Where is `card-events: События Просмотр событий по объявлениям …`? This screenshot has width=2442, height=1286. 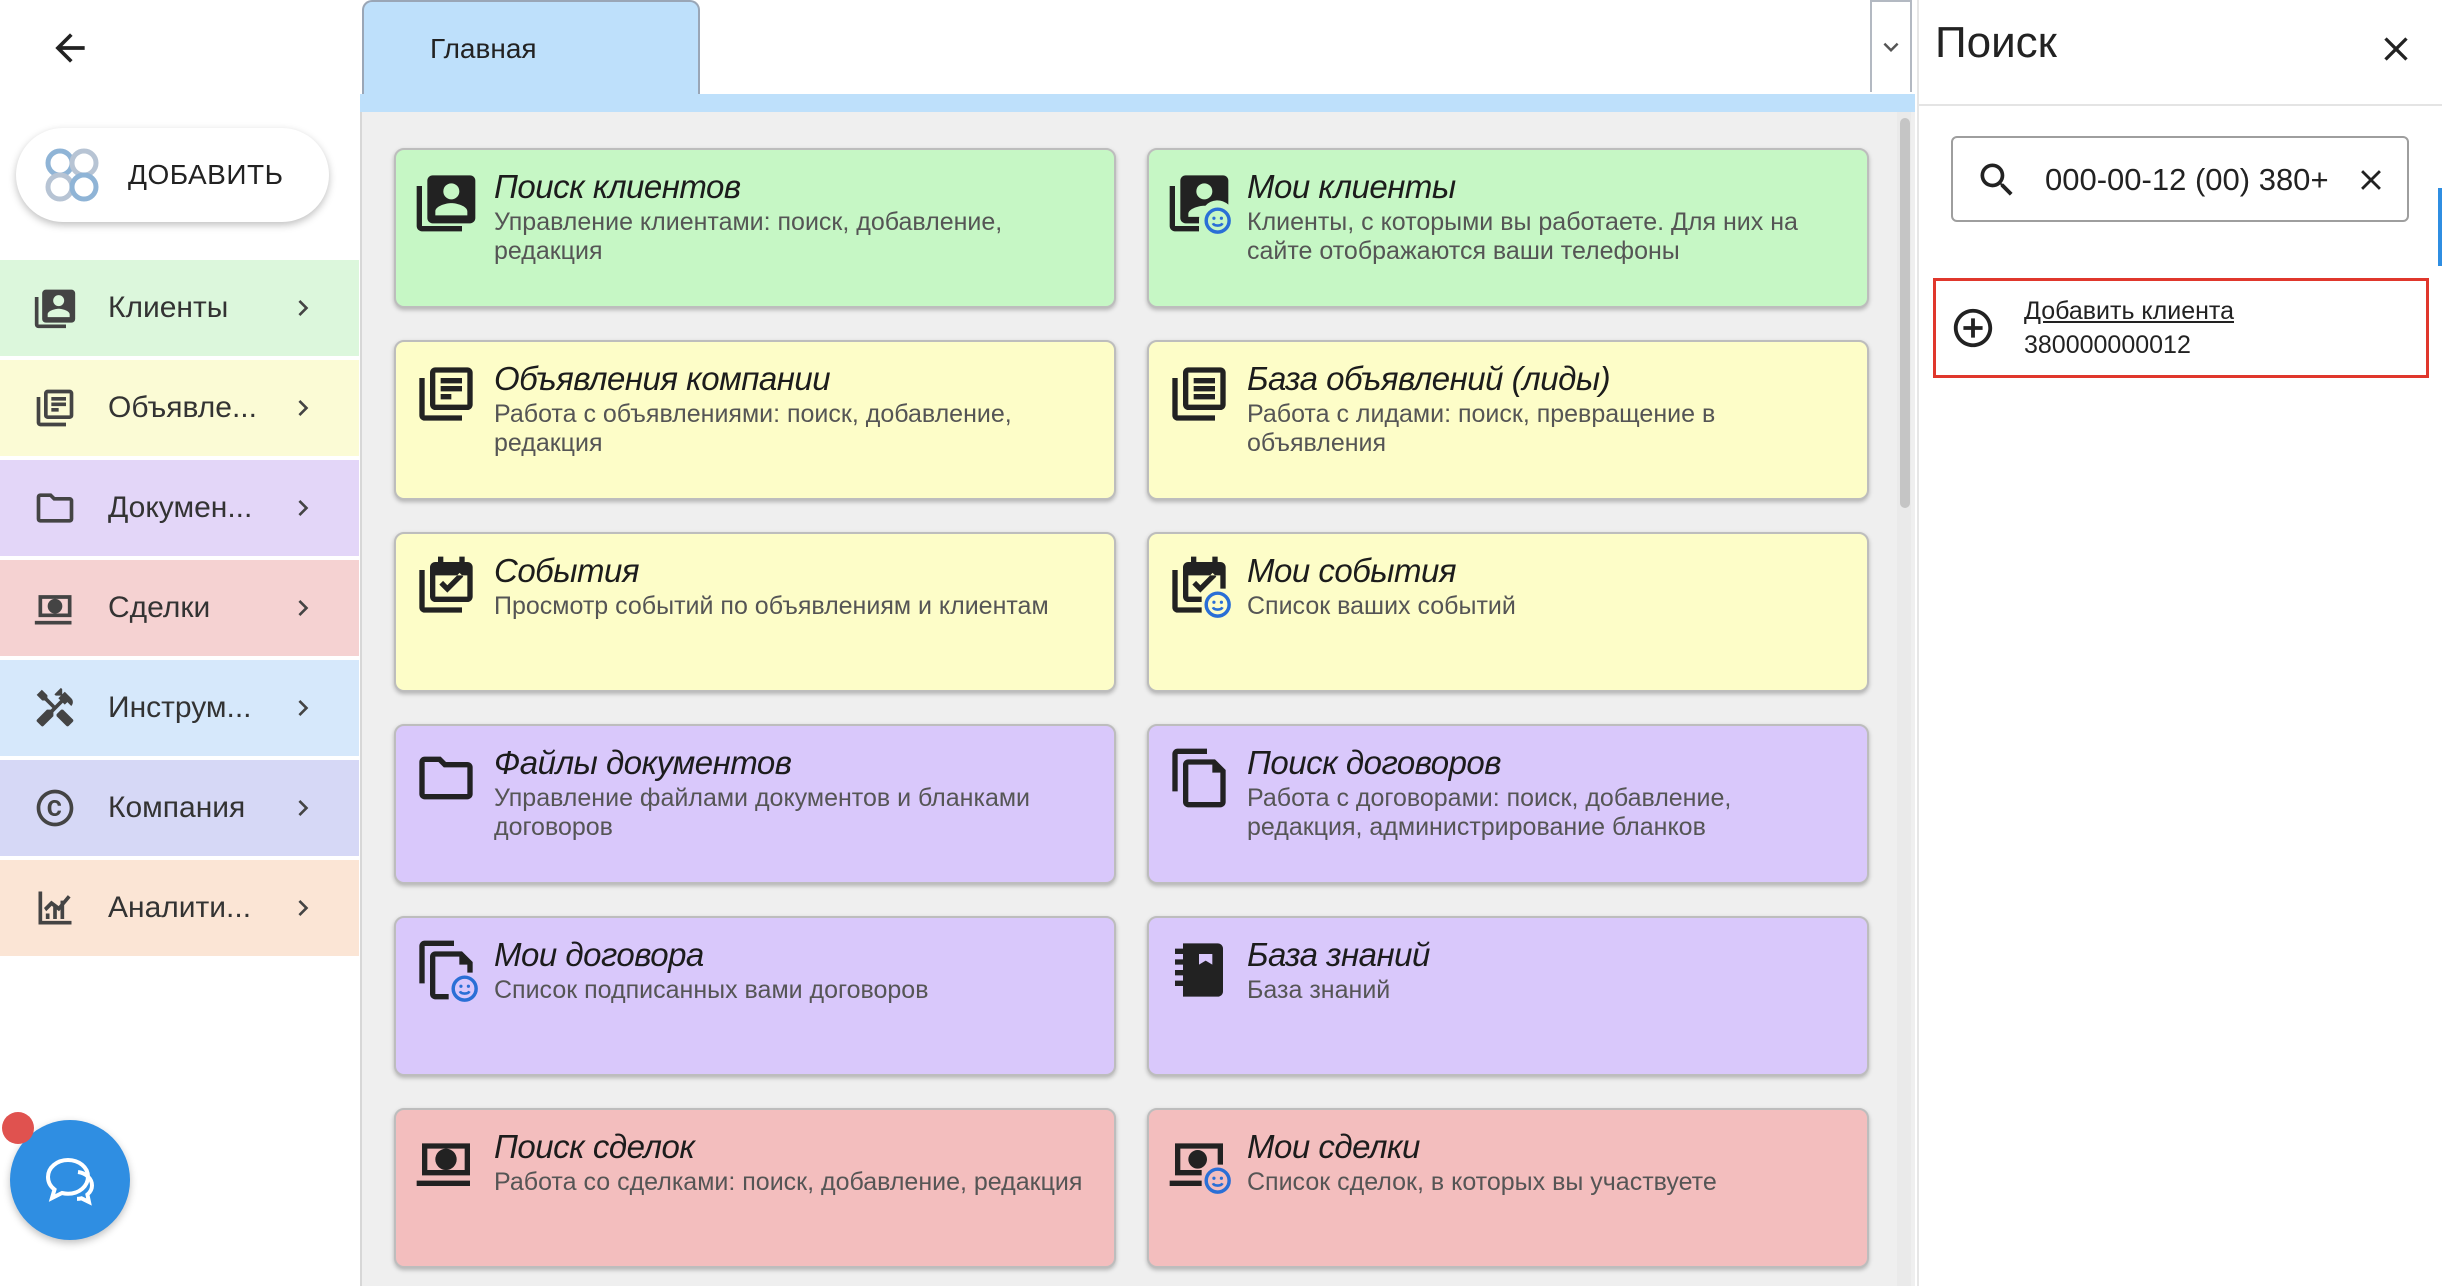
card-events: События Просмотр событий по объявлениям … is located at coordinates (755, 612).